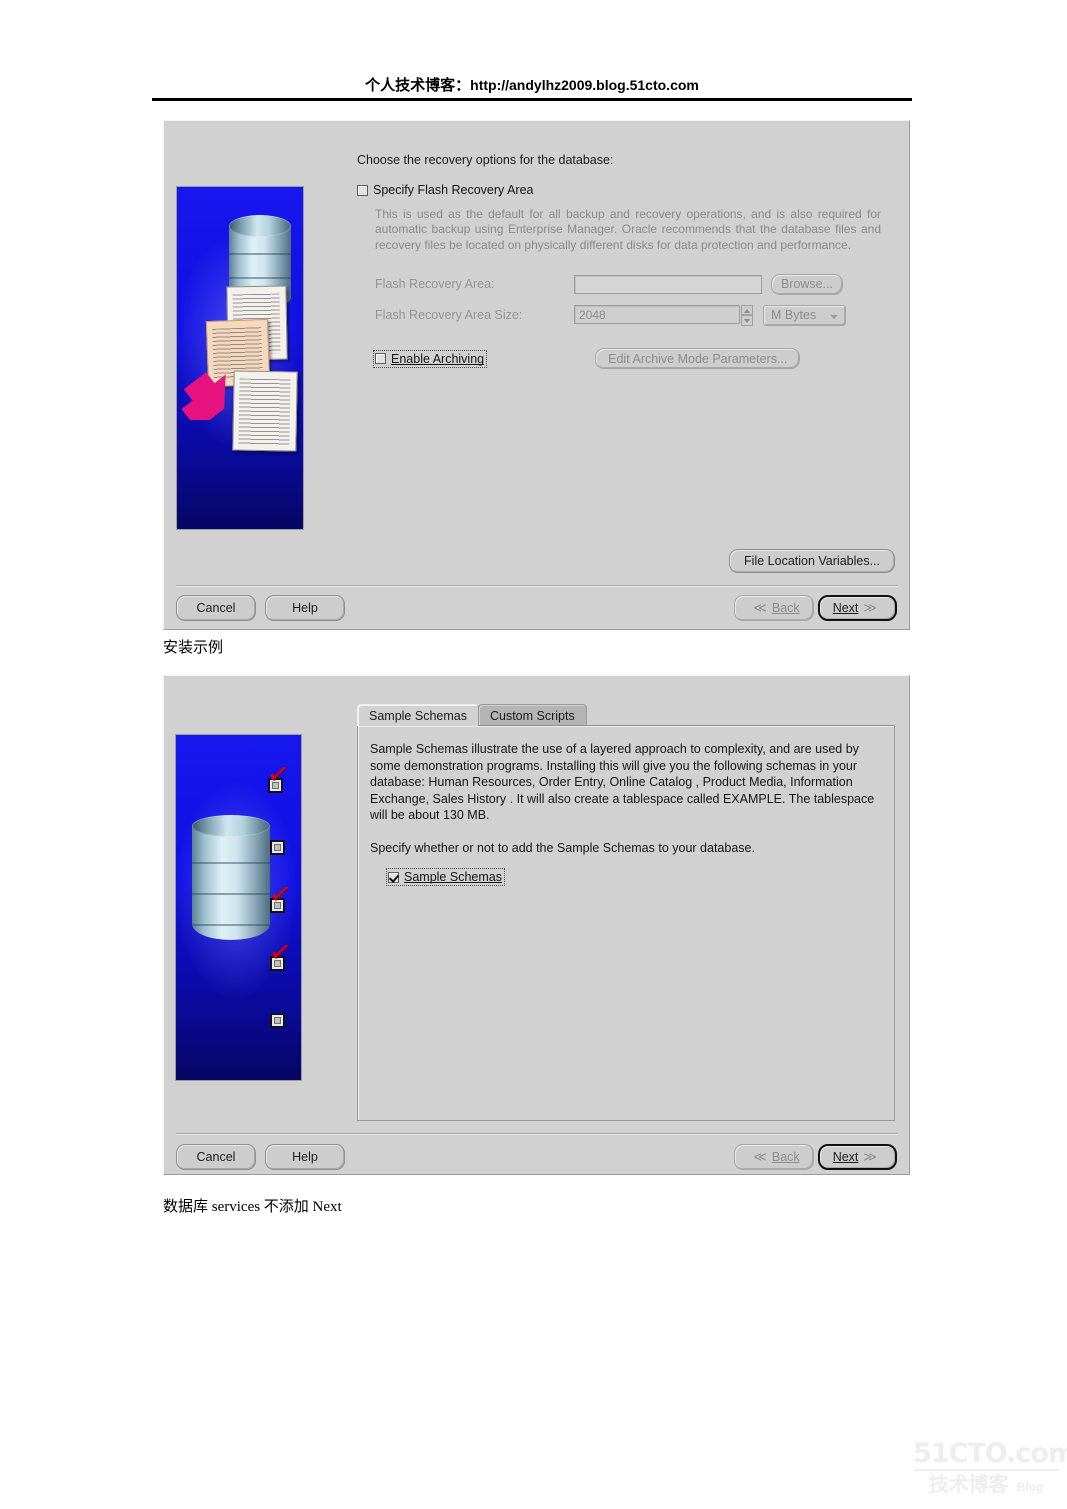  What do you see at coordinates (747, 320) in the screenshot?
I see `spinner-down-icon` at bounding box center [747, 320].